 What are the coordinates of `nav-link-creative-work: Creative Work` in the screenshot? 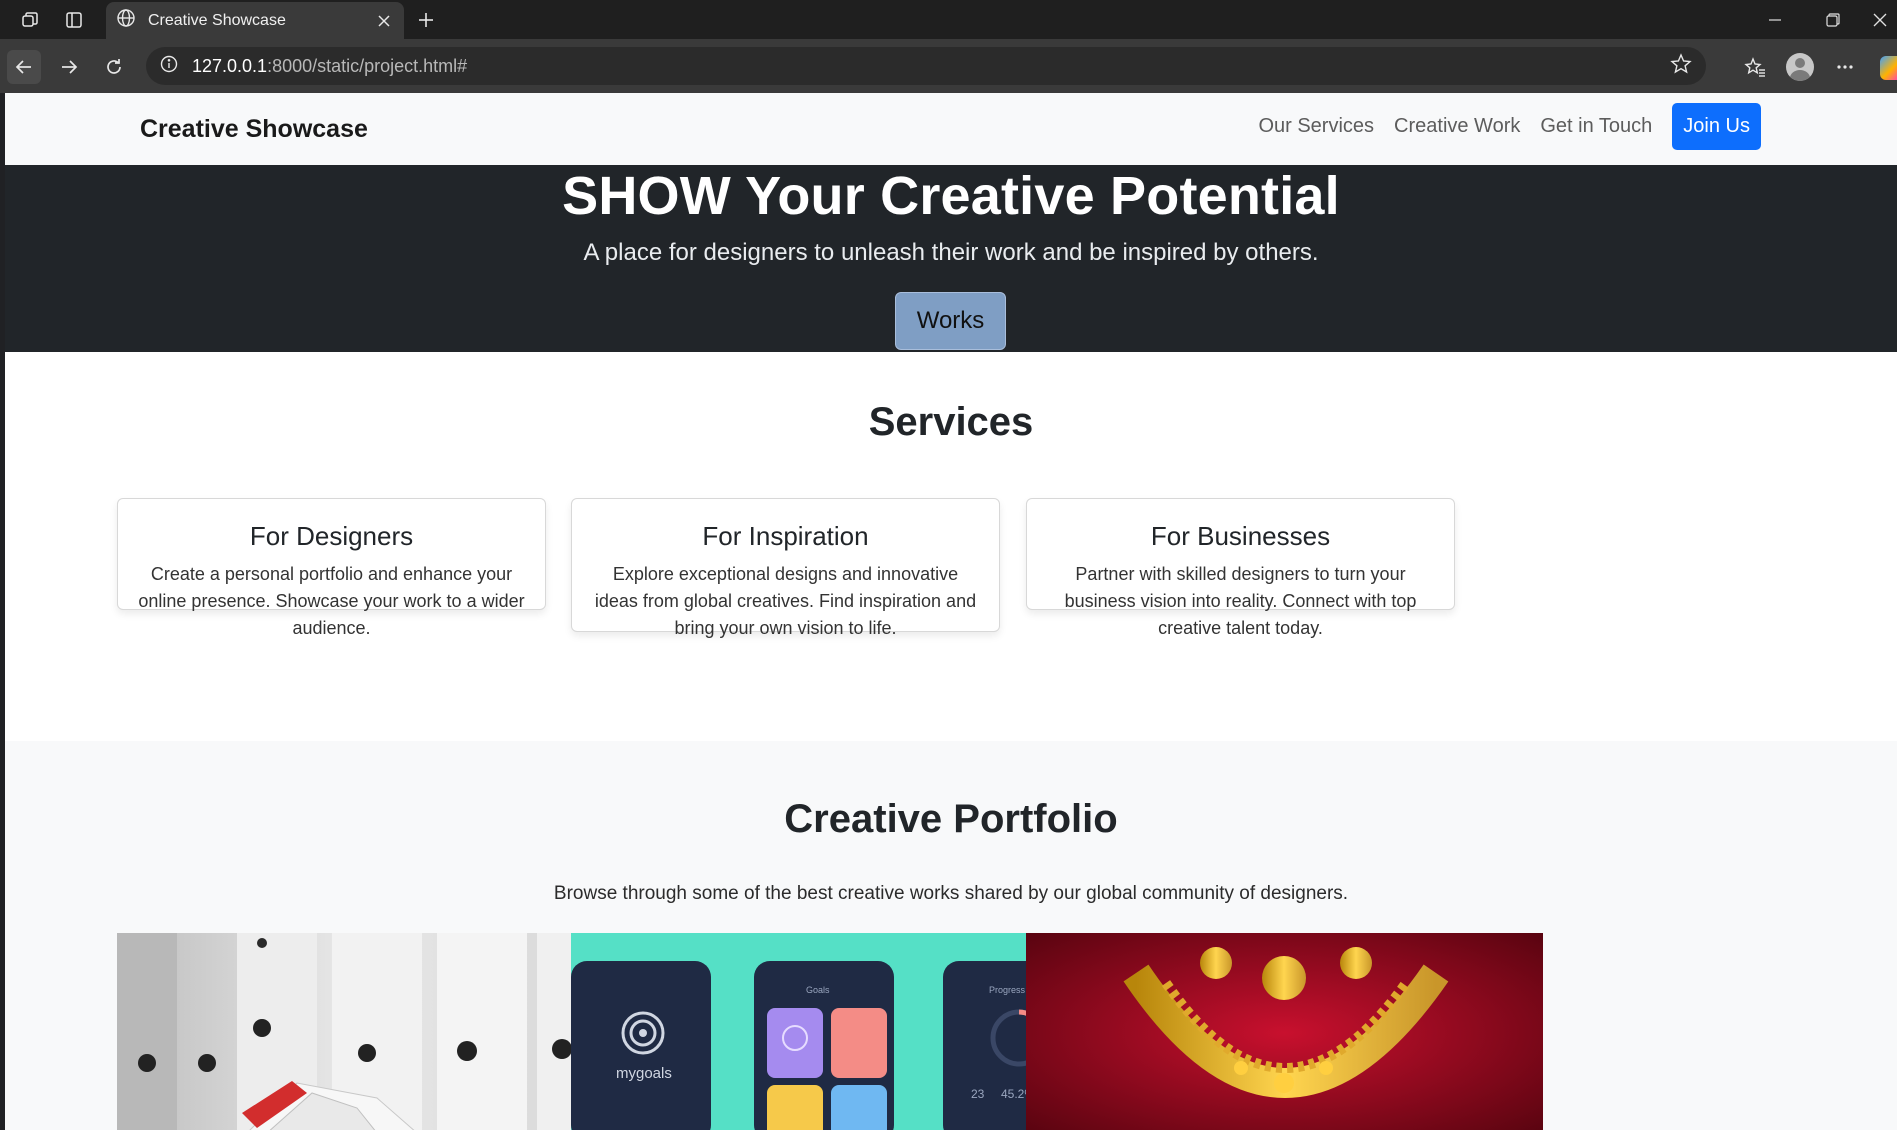 It's located at (1457, 126).